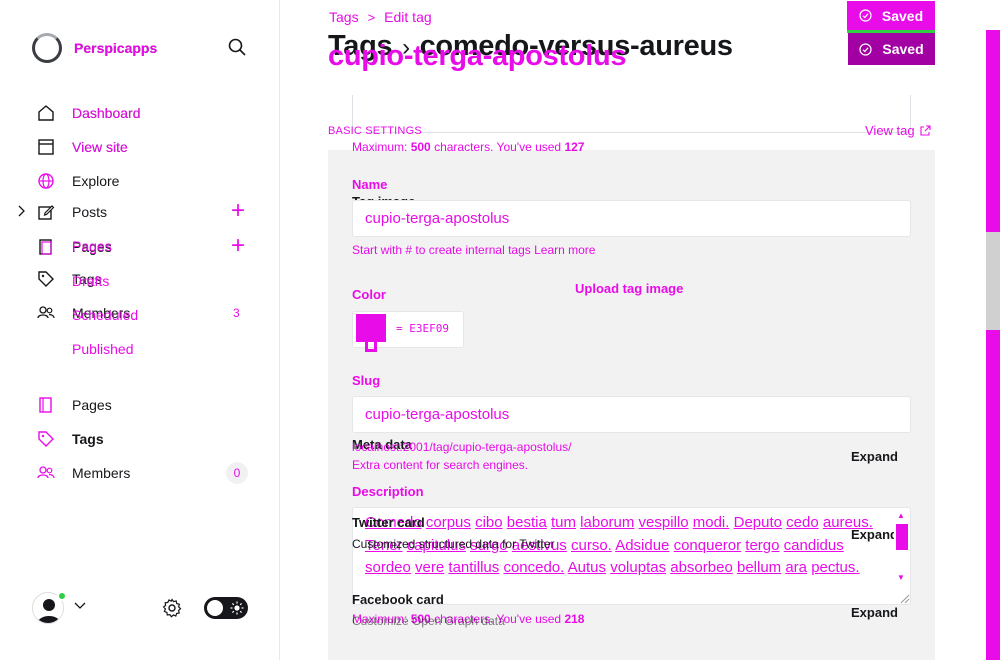 This screenshot has height=660, width=1000. I want to click on description-word: concedo., so click(534, 568).